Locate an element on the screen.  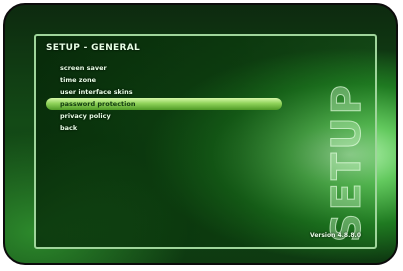
setup-vertical-label: SETUP is located at coordinates (347, 162).